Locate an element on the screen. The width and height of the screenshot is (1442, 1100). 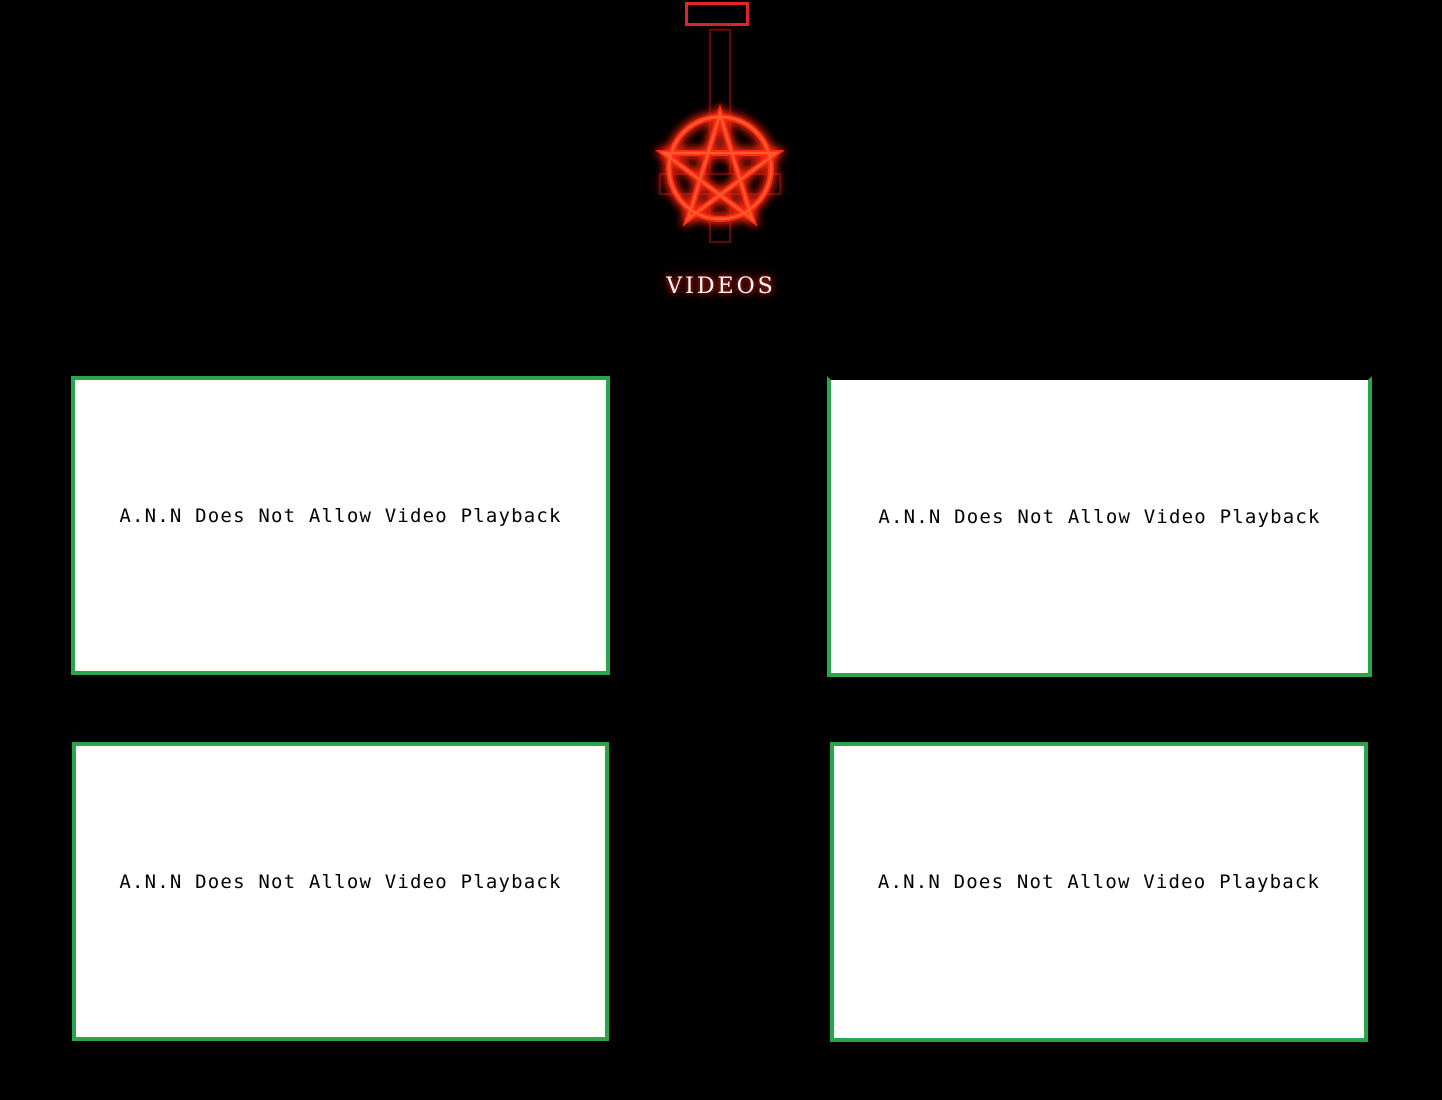
video-player-2: A.N.N Does Not Allow Video Playback is located at coordinates (1099, 526).